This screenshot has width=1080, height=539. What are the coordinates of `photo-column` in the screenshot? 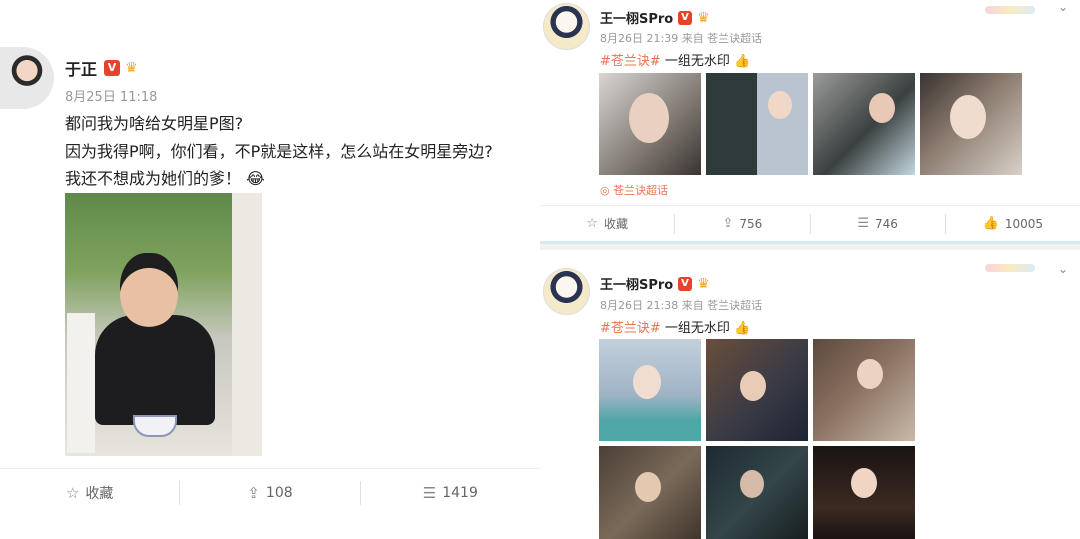 It's located at (81, 383).